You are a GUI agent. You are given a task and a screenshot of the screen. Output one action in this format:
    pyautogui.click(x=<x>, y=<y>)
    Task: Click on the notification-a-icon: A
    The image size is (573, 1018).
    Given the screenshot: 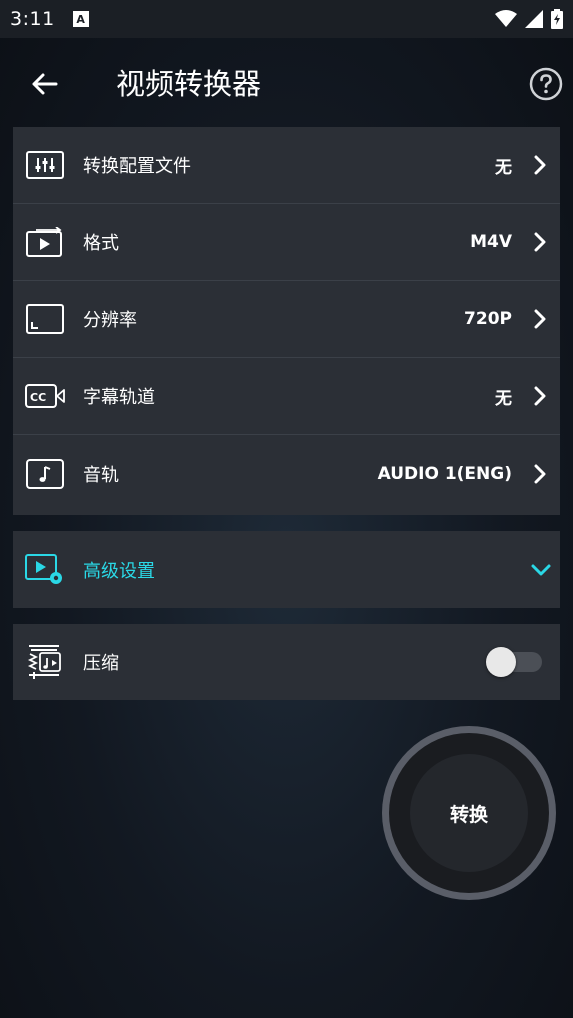 What is the action you would take?
    pyautogui.click(x=80, y=19)
    